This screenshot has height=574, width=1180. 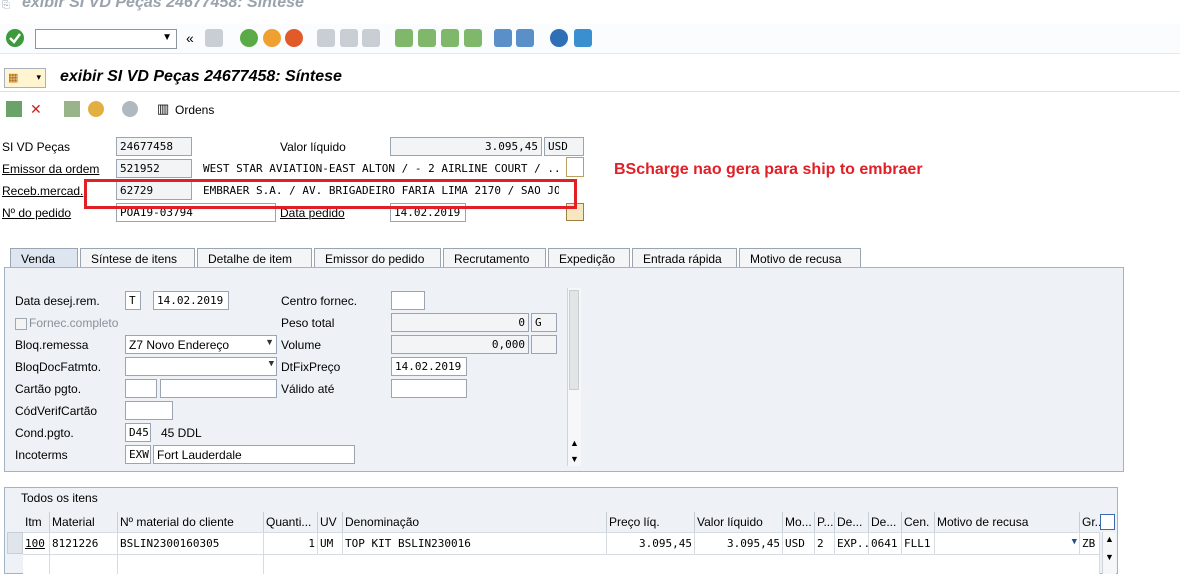 I want to click on exit-icon, so click(x=272, y=38).